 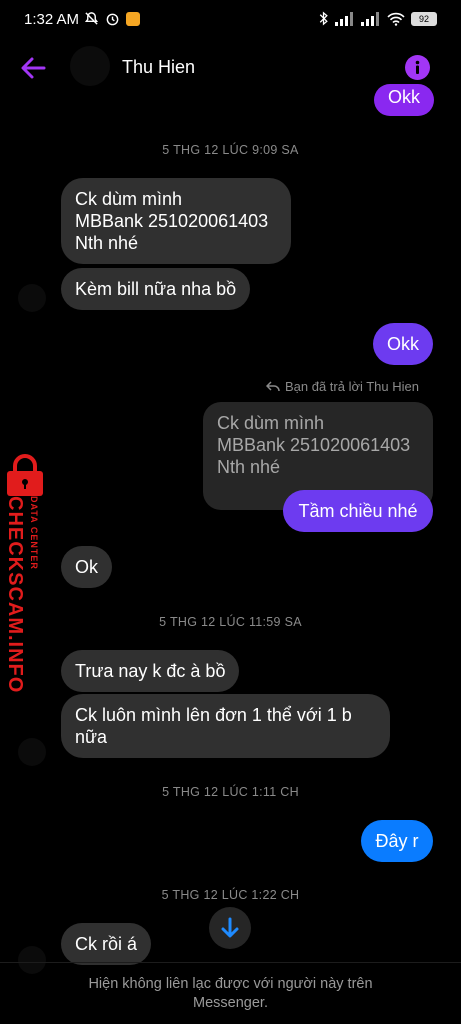 What do you see at coordinates (213, 715) in the screenshot?
I see `message-text: Ck luôn mình lên đơn 1 thể với 1 b` at bounding box center [213, 715].